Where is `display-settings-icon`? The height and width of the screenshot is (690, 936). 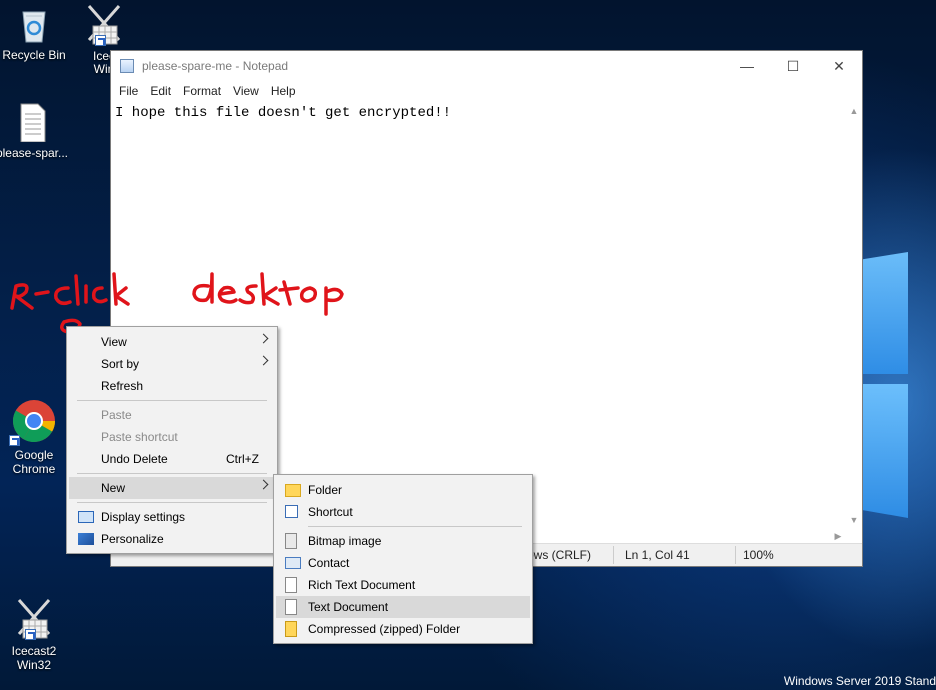 display-settings-icon is located at coordinates (86, 517).